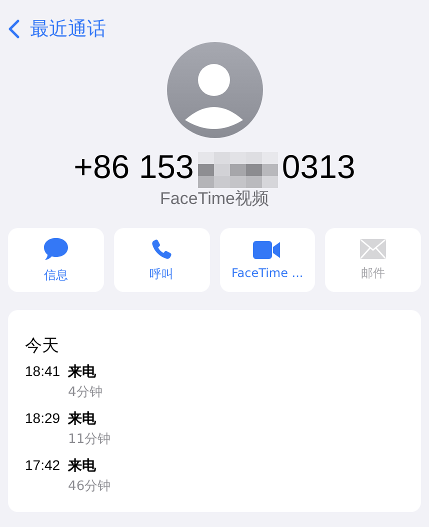 This screenshot has height=527, width=429. I want to click on speech-bubble-icon, so click(55, 248).